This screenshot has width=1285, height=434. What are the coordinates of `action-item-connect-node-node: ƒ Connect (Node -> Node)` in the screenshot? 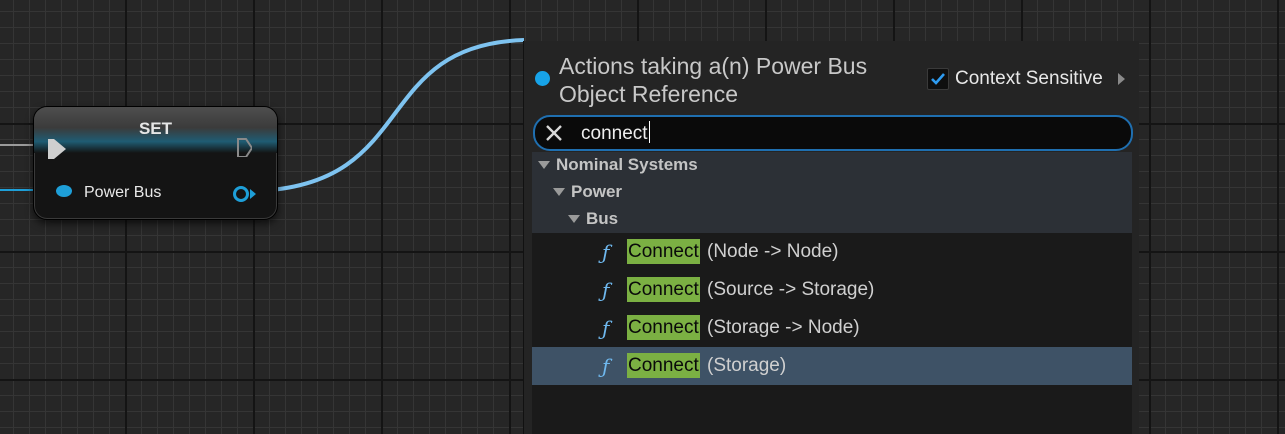 It's located at (832, 252).